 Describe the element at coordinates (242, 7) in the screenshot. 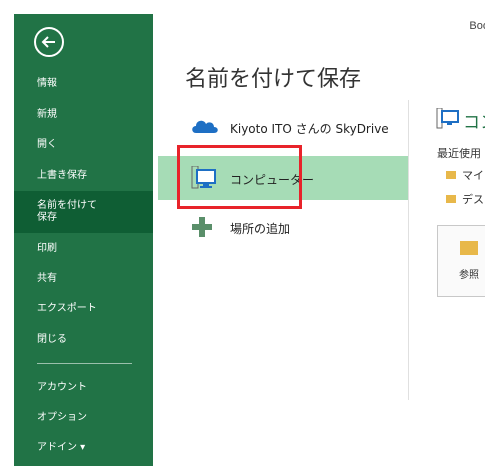

I see `top-strip` at that location.